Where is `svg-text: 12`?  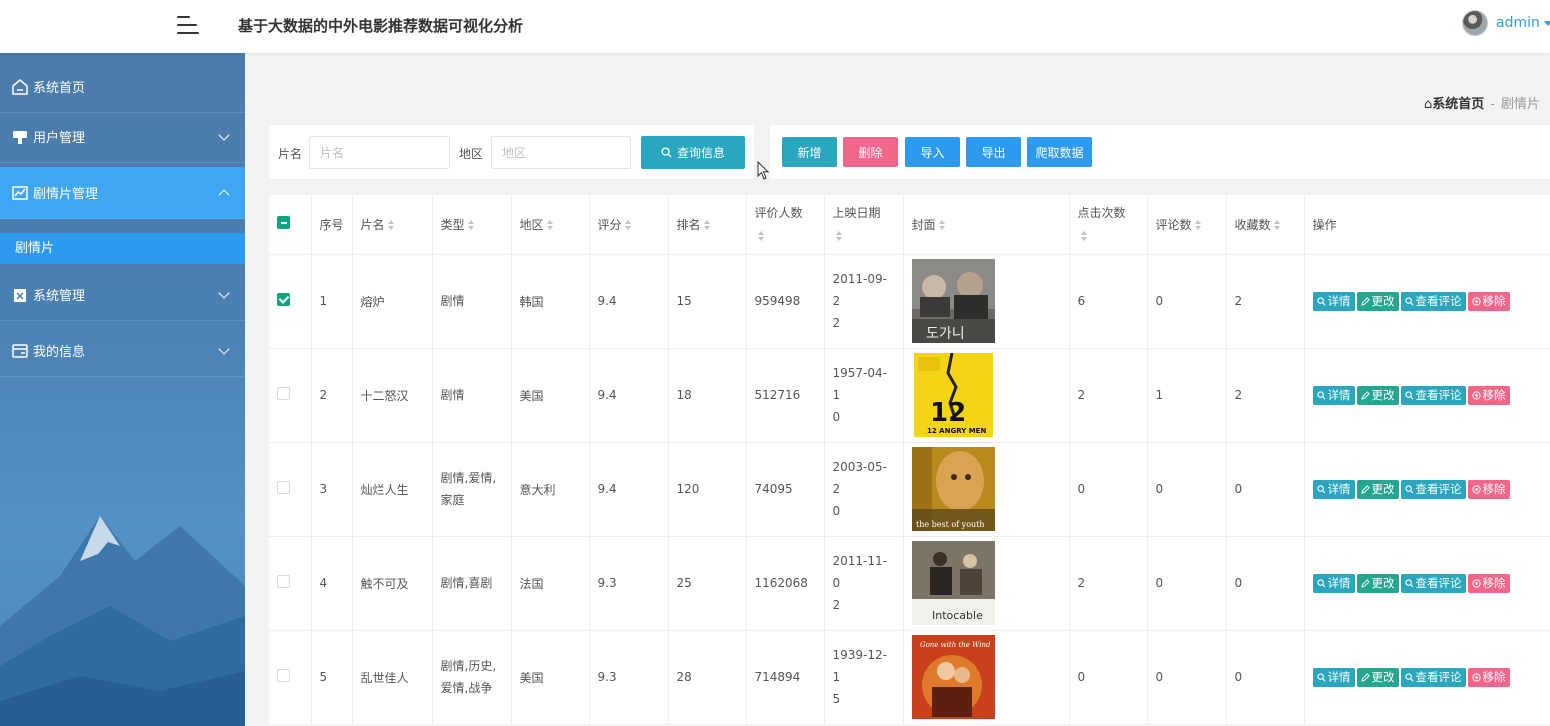
svg-text: 12 is located at coordinates (948, 413).